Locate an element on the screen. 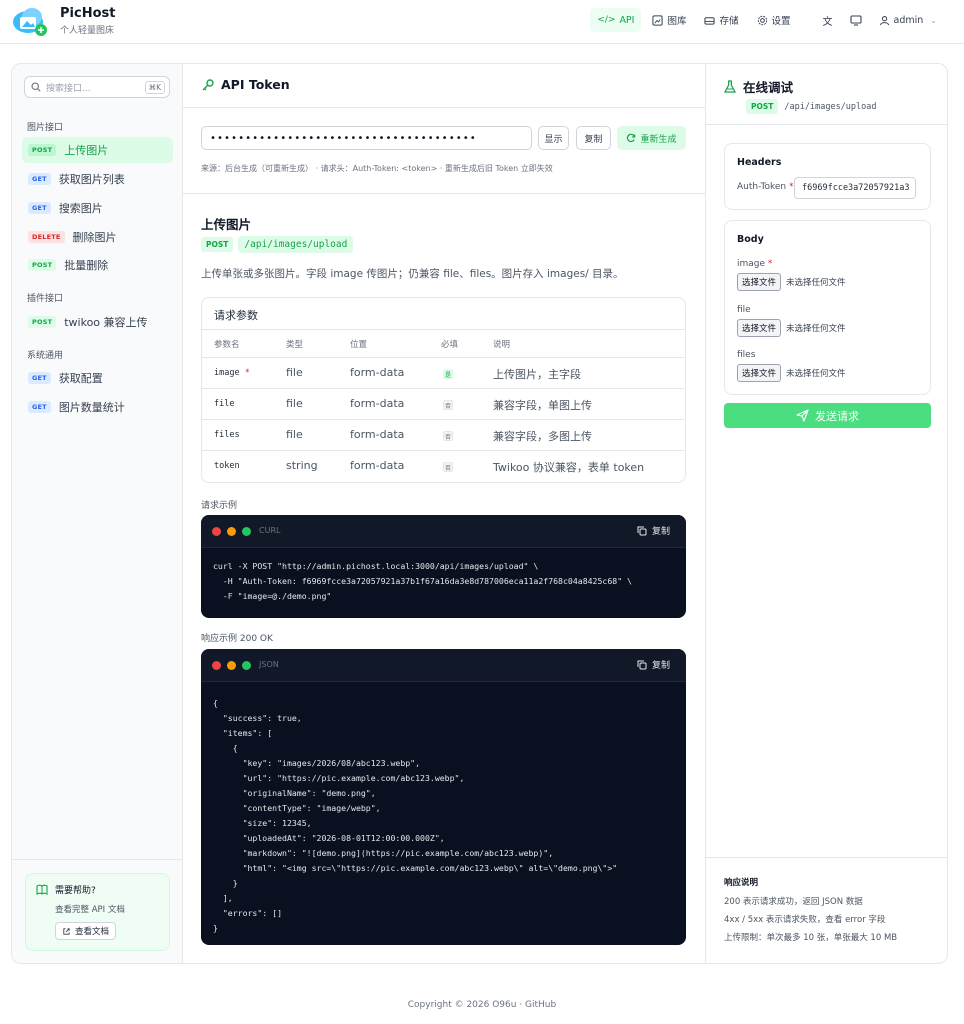  debug-title-label: 在线调试 is located at coordinates (768, 87).